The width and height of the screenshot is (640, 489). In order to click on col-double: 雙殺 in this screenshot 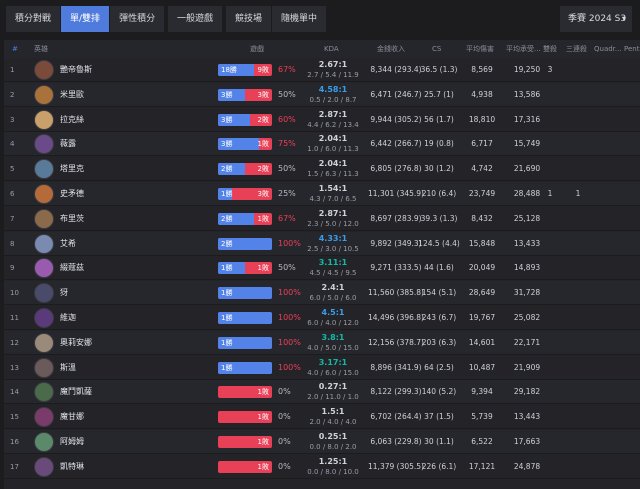, I will do `click(550, 49)`.